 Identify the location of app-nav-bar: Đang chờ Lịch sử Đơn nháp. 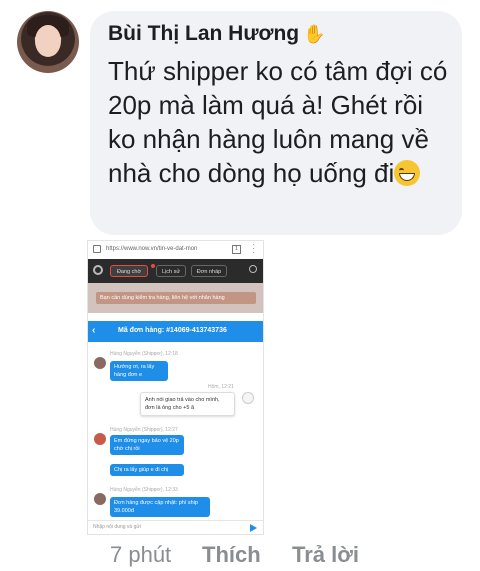
(175, 271).